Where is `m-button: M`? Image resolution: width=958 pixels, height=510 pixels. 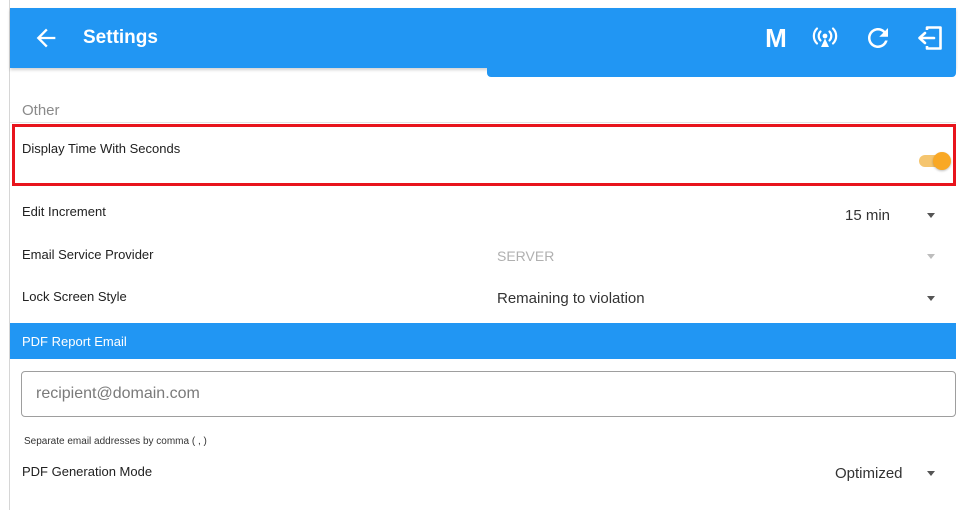 m-button: M is located at coordinates (776, 38).